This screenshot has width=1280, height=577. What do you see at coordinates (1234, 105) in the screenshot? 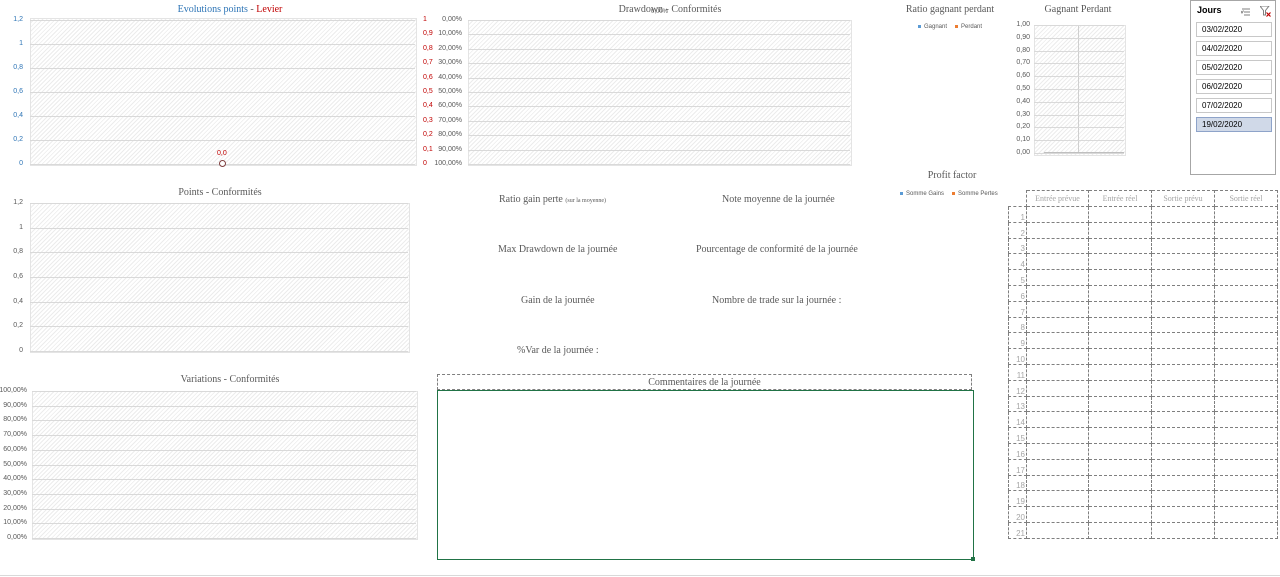
I see `slicer-item-4: 07/02/2020` at bounding box center [1234, 105].